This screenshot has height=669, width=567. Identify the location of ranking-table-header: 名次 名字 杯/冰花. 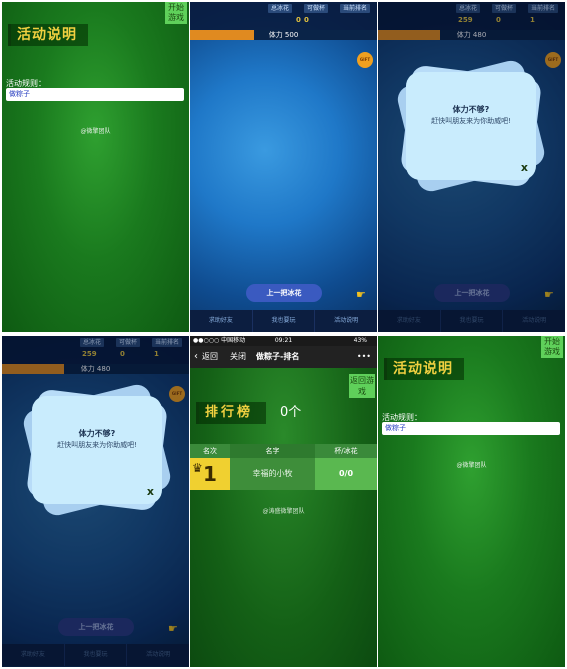
(283, 451).